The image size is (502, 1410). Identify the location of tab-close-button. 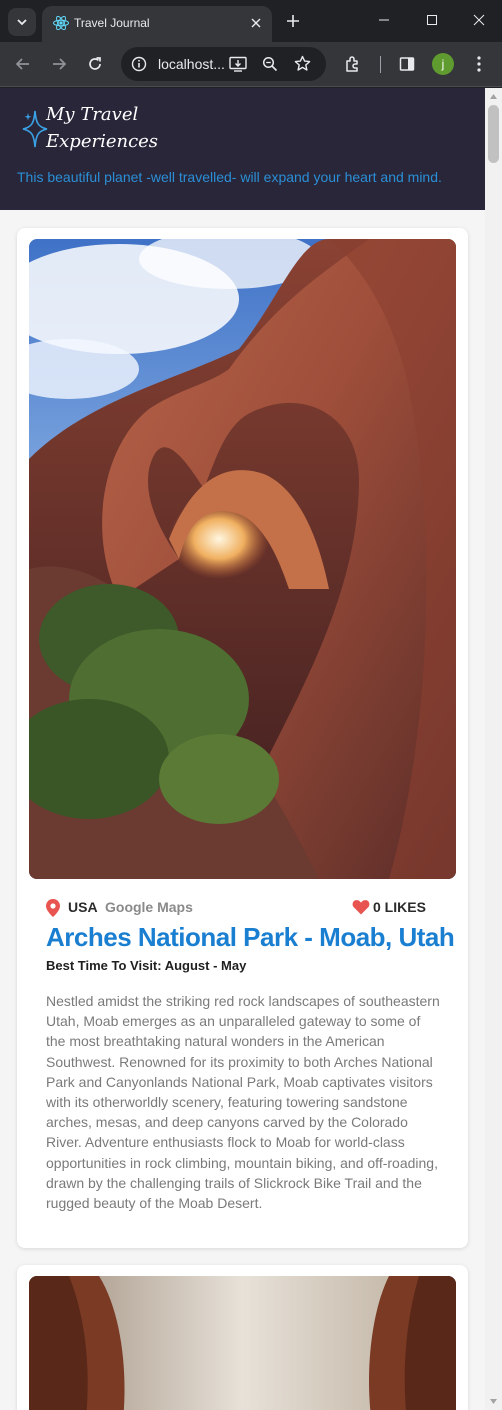
(256, 23).